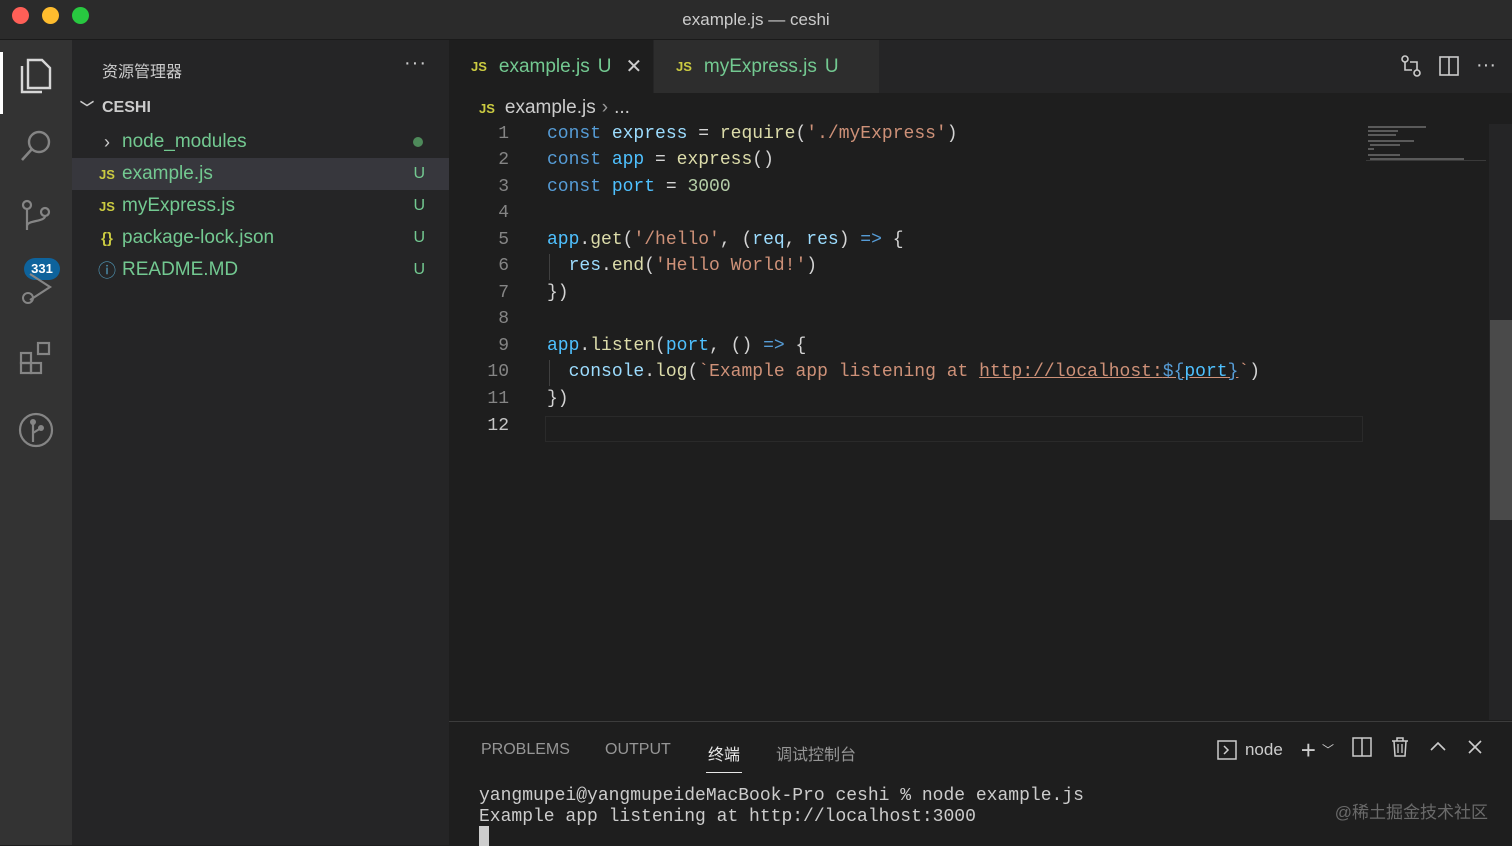 This screenshot has width=1512, height=846. I want to click on terminal-icon, so click(1227, 749).